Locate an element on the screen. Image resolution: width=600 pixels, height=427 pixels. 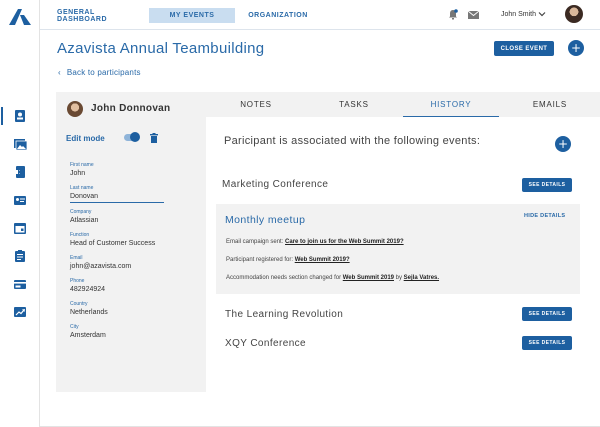
last-name-value: Donovan is located at coordinates (84, 196).